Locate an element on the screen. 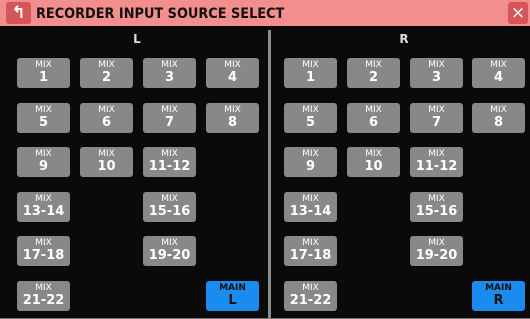 This screenshot has height=319, width=530. right-mix-8-button: MIX 8 is located at coordinates (498, 118).